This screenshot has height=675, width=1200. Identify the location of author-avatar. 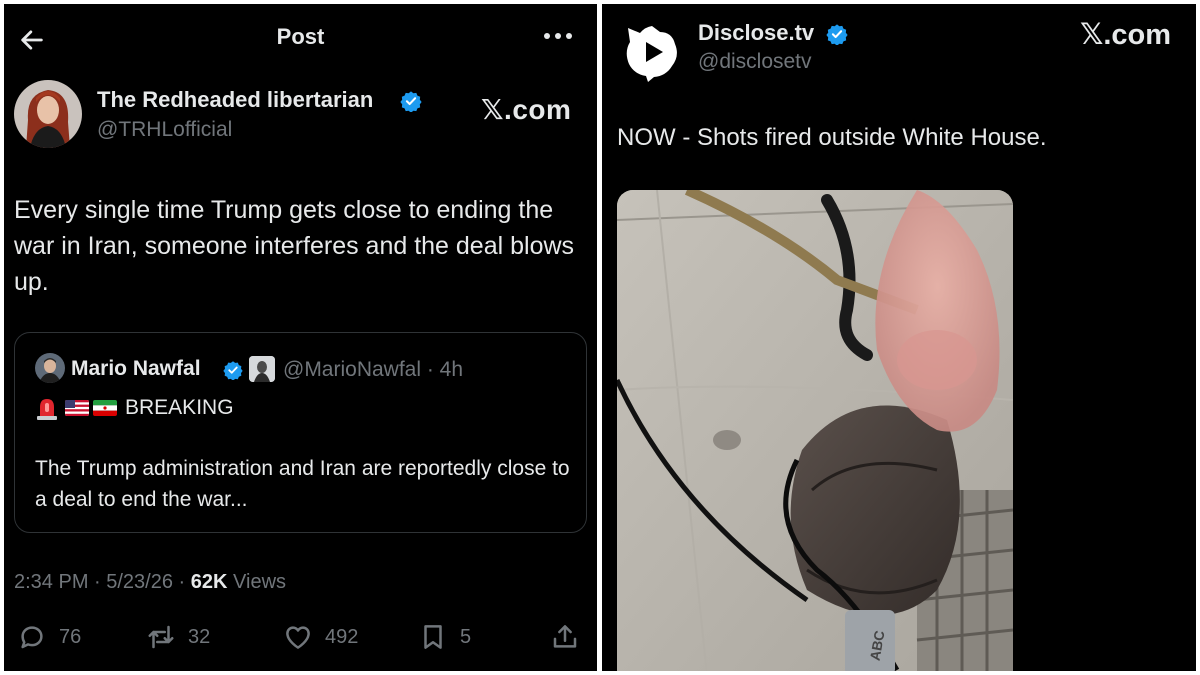
(48, 114).